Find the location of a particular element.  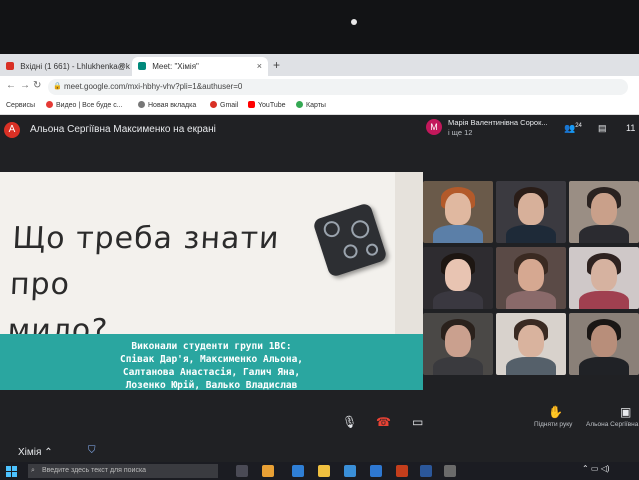

bookmark-new-tab: Новая вкладка is located at coordinates (167, 106).